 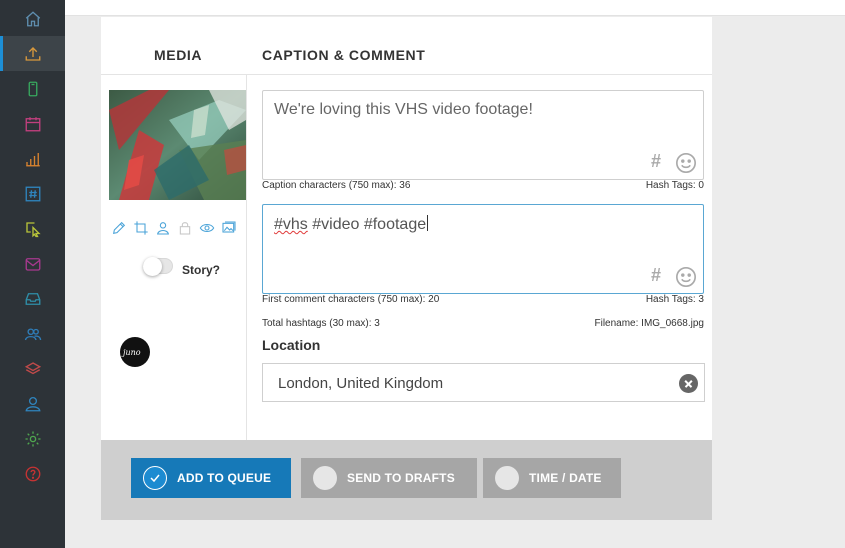 I want to click on home-icon, so click(x=32, y=18).